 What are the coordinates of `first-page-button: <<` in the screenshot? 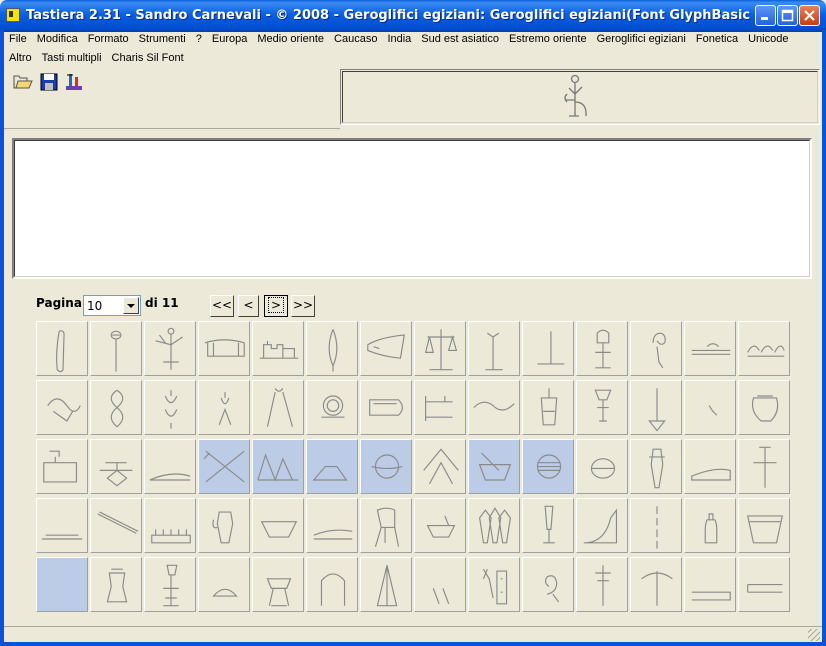 It's located at (222, 306).